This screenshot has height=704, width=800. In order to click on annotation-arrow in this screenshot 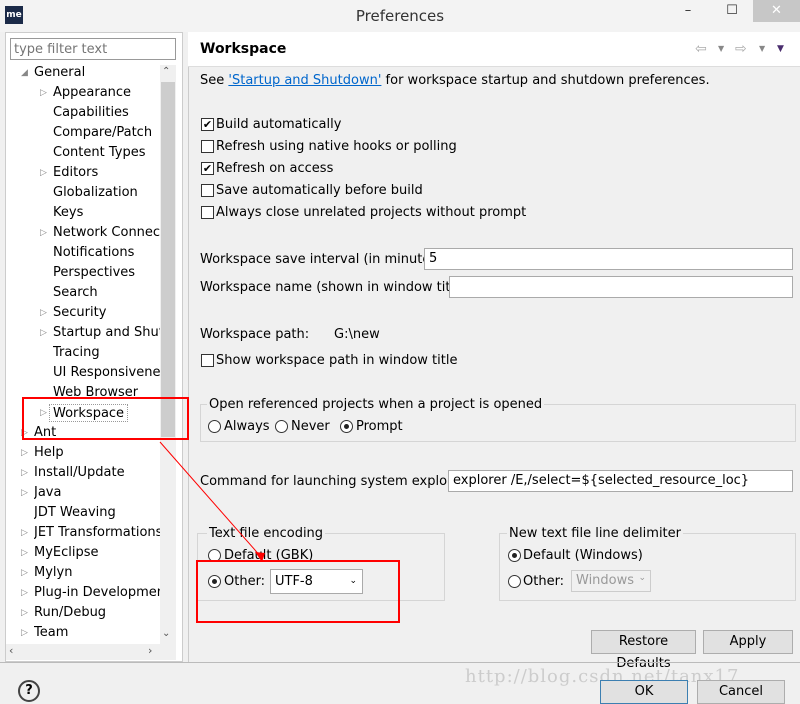, I will do `click(212, 501)`.